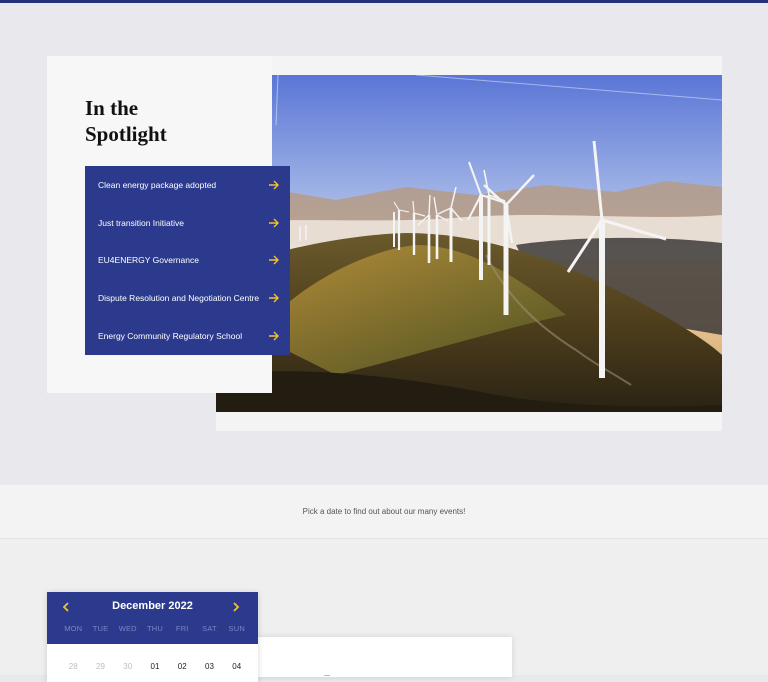  Describe the element at coordinates (100, 666) in the screenshot. I see `calendar-day: 29` at that location.